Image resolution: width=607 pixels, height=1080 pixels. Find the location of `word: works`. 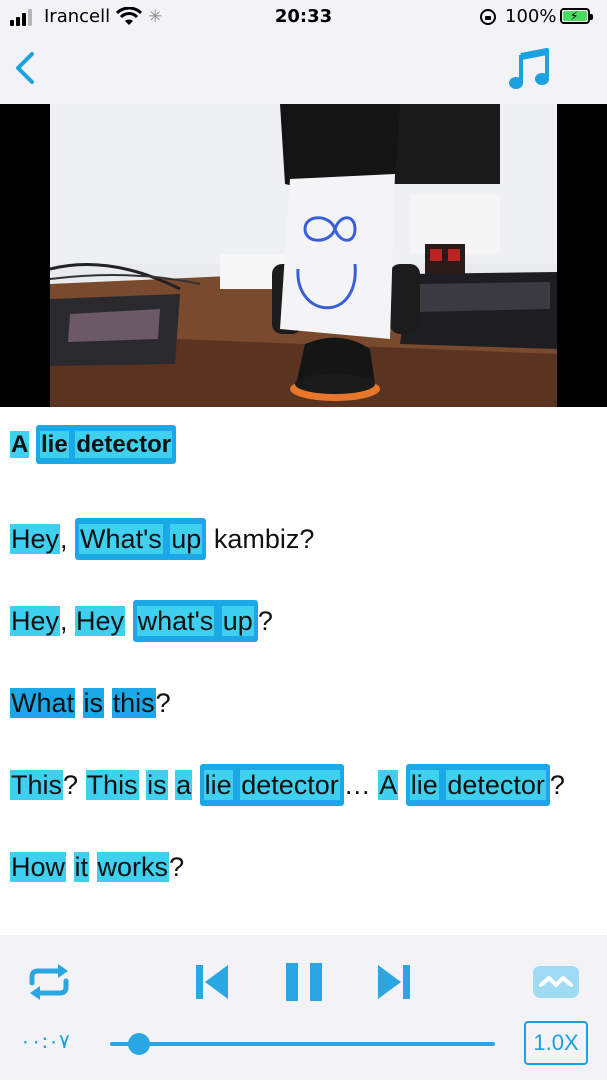

word: works is located at coordinates (133, 867).